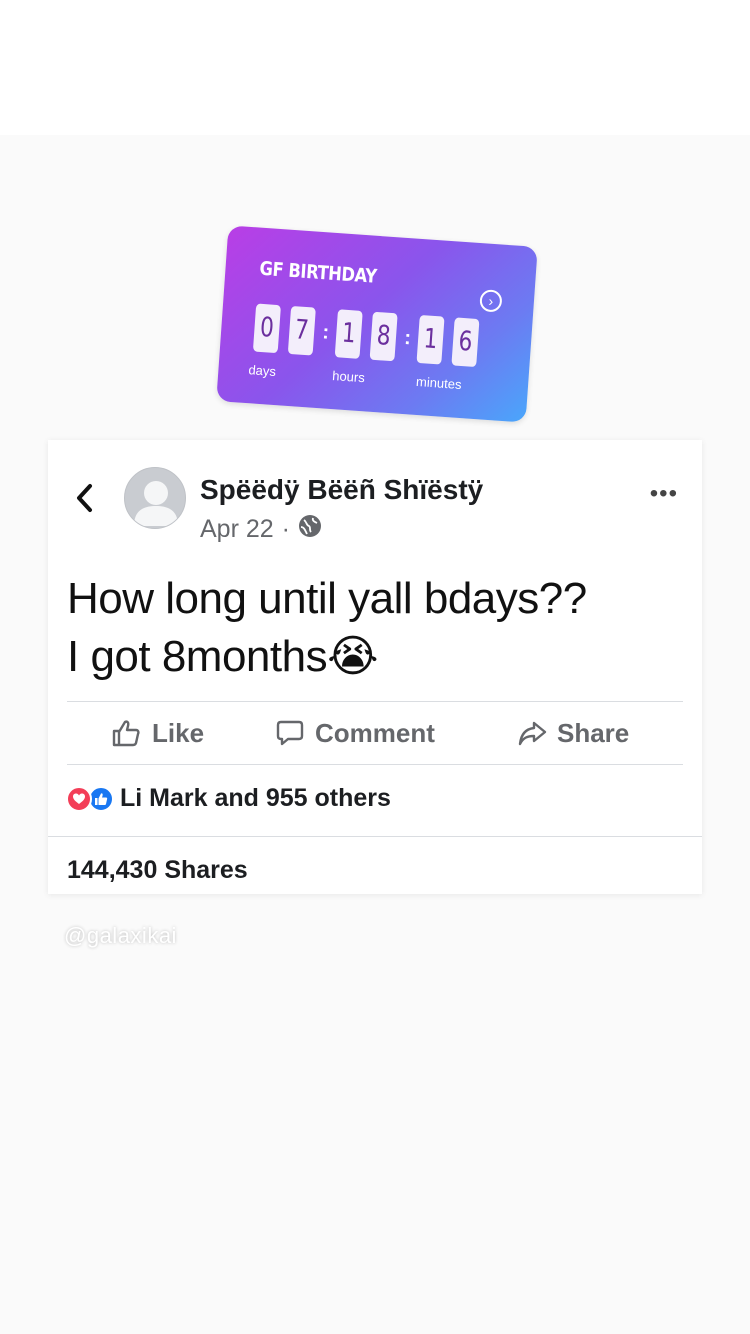 This screenshot has height=1334, width=750. Describe the element at coordinates (290, 733) in the screenshot. I see `comment-icon` at that location.